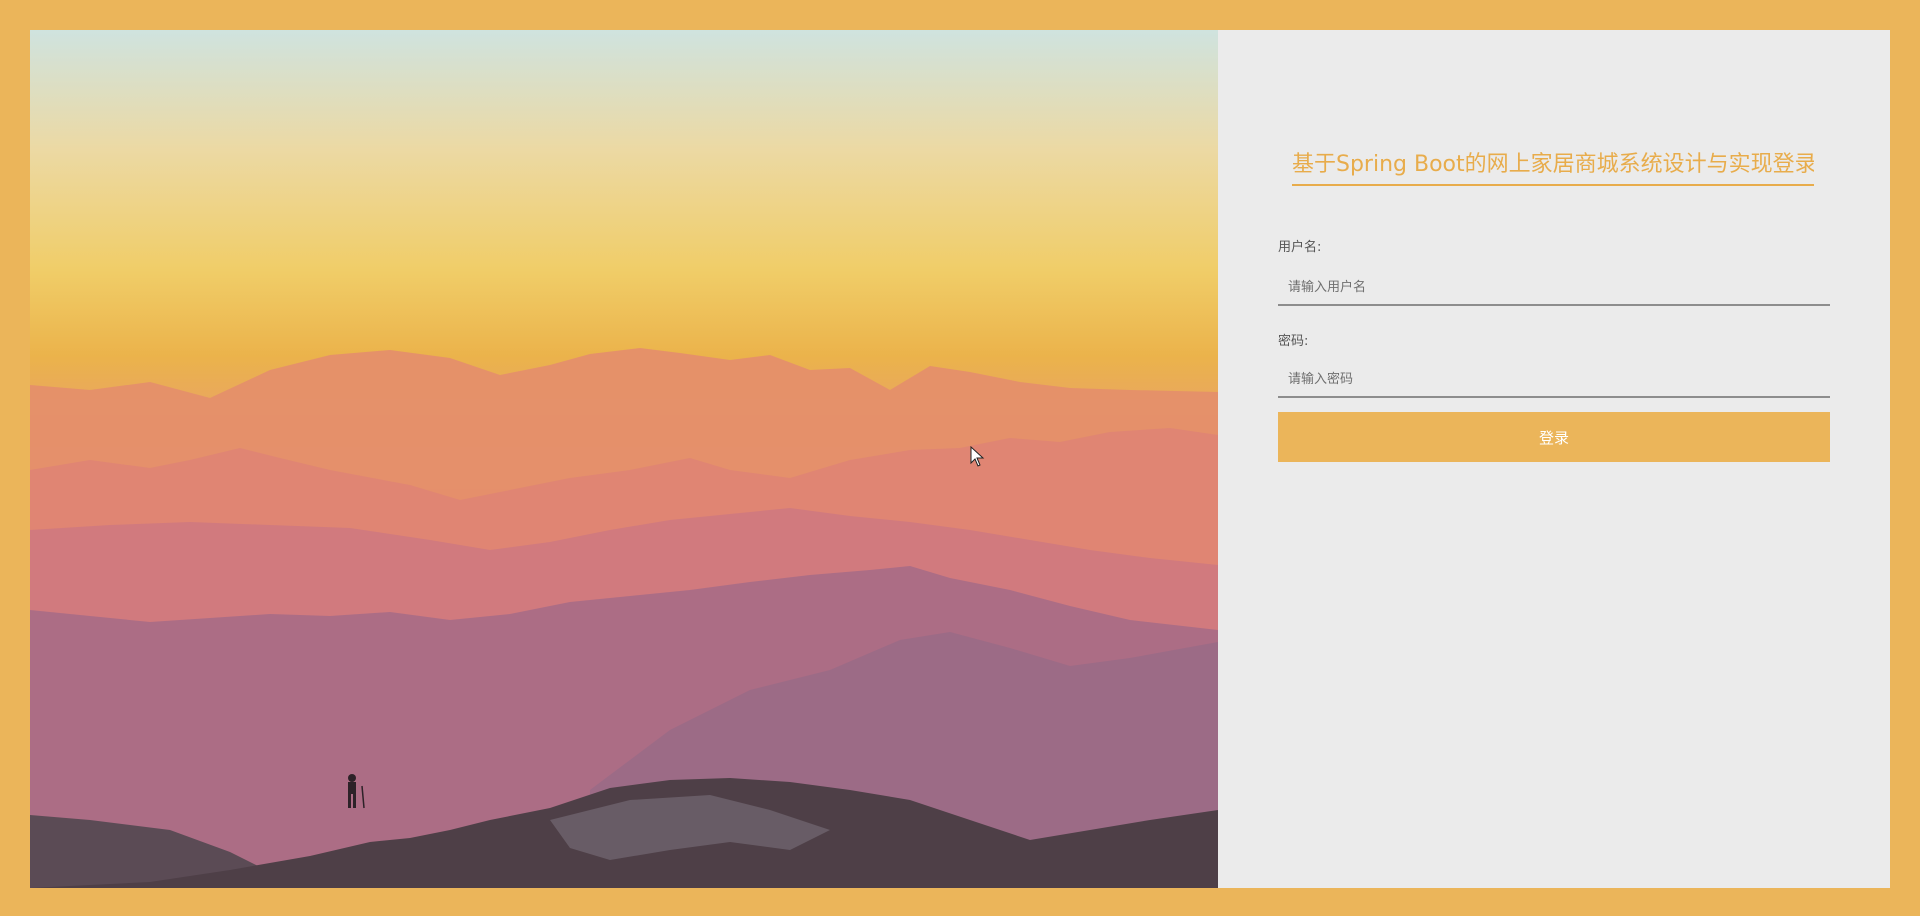  What do you see at coordinates (1554, 288) in the screenshot?
I see `username-input` at bounding box center [1554, 288].